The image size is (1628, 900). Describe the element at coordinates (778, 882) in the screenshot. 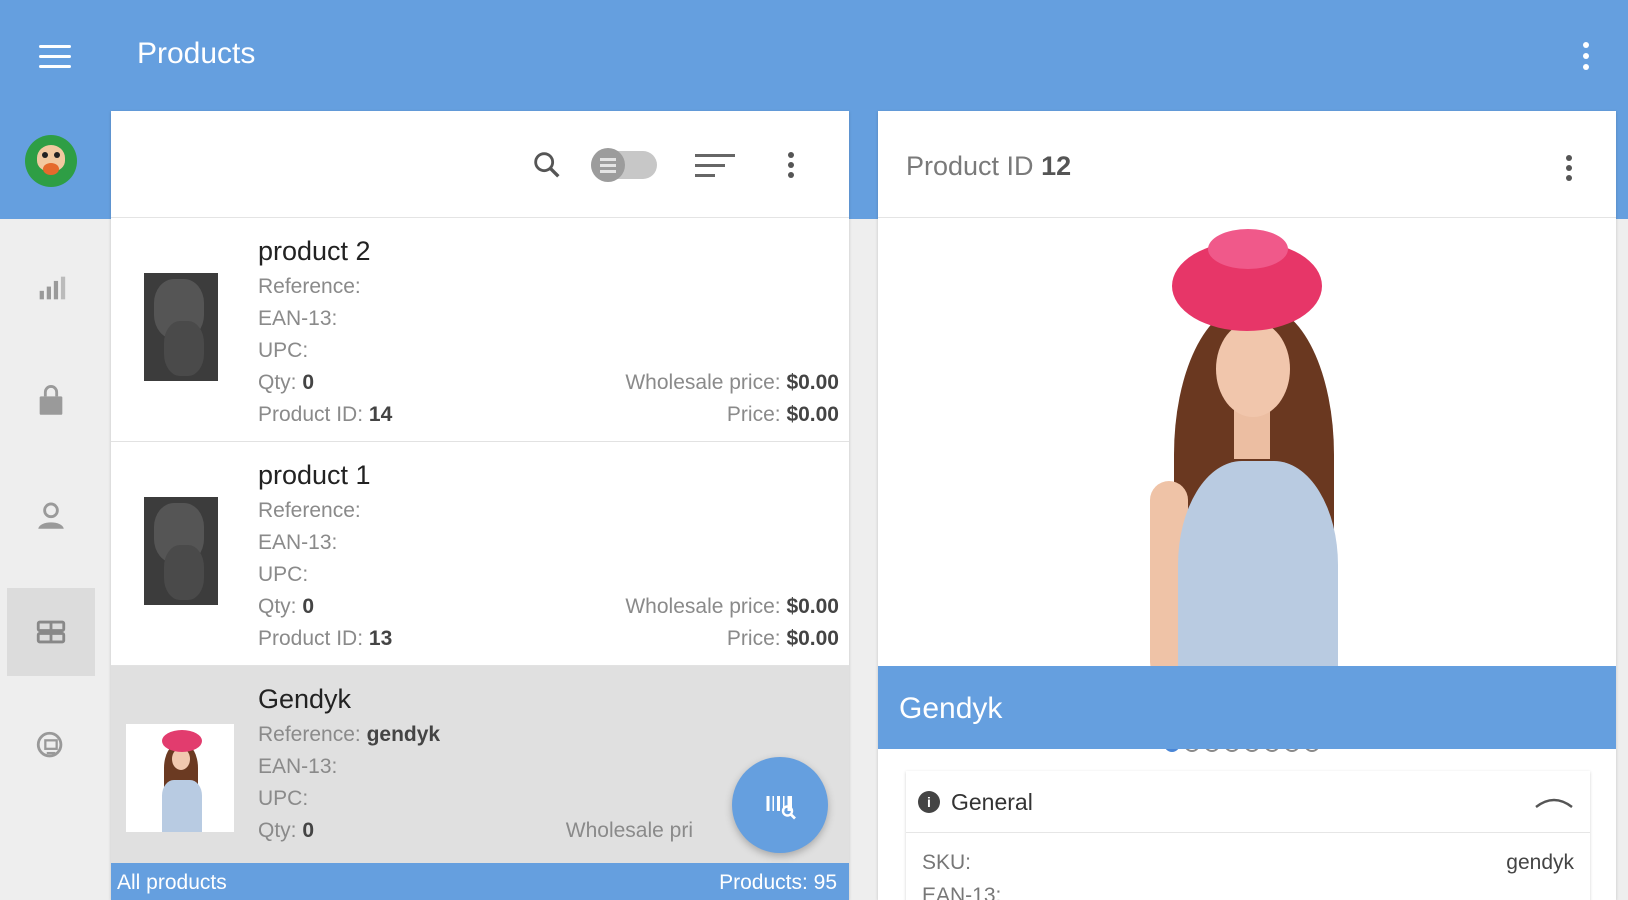

I see `products-count: Products: 95` at that location.